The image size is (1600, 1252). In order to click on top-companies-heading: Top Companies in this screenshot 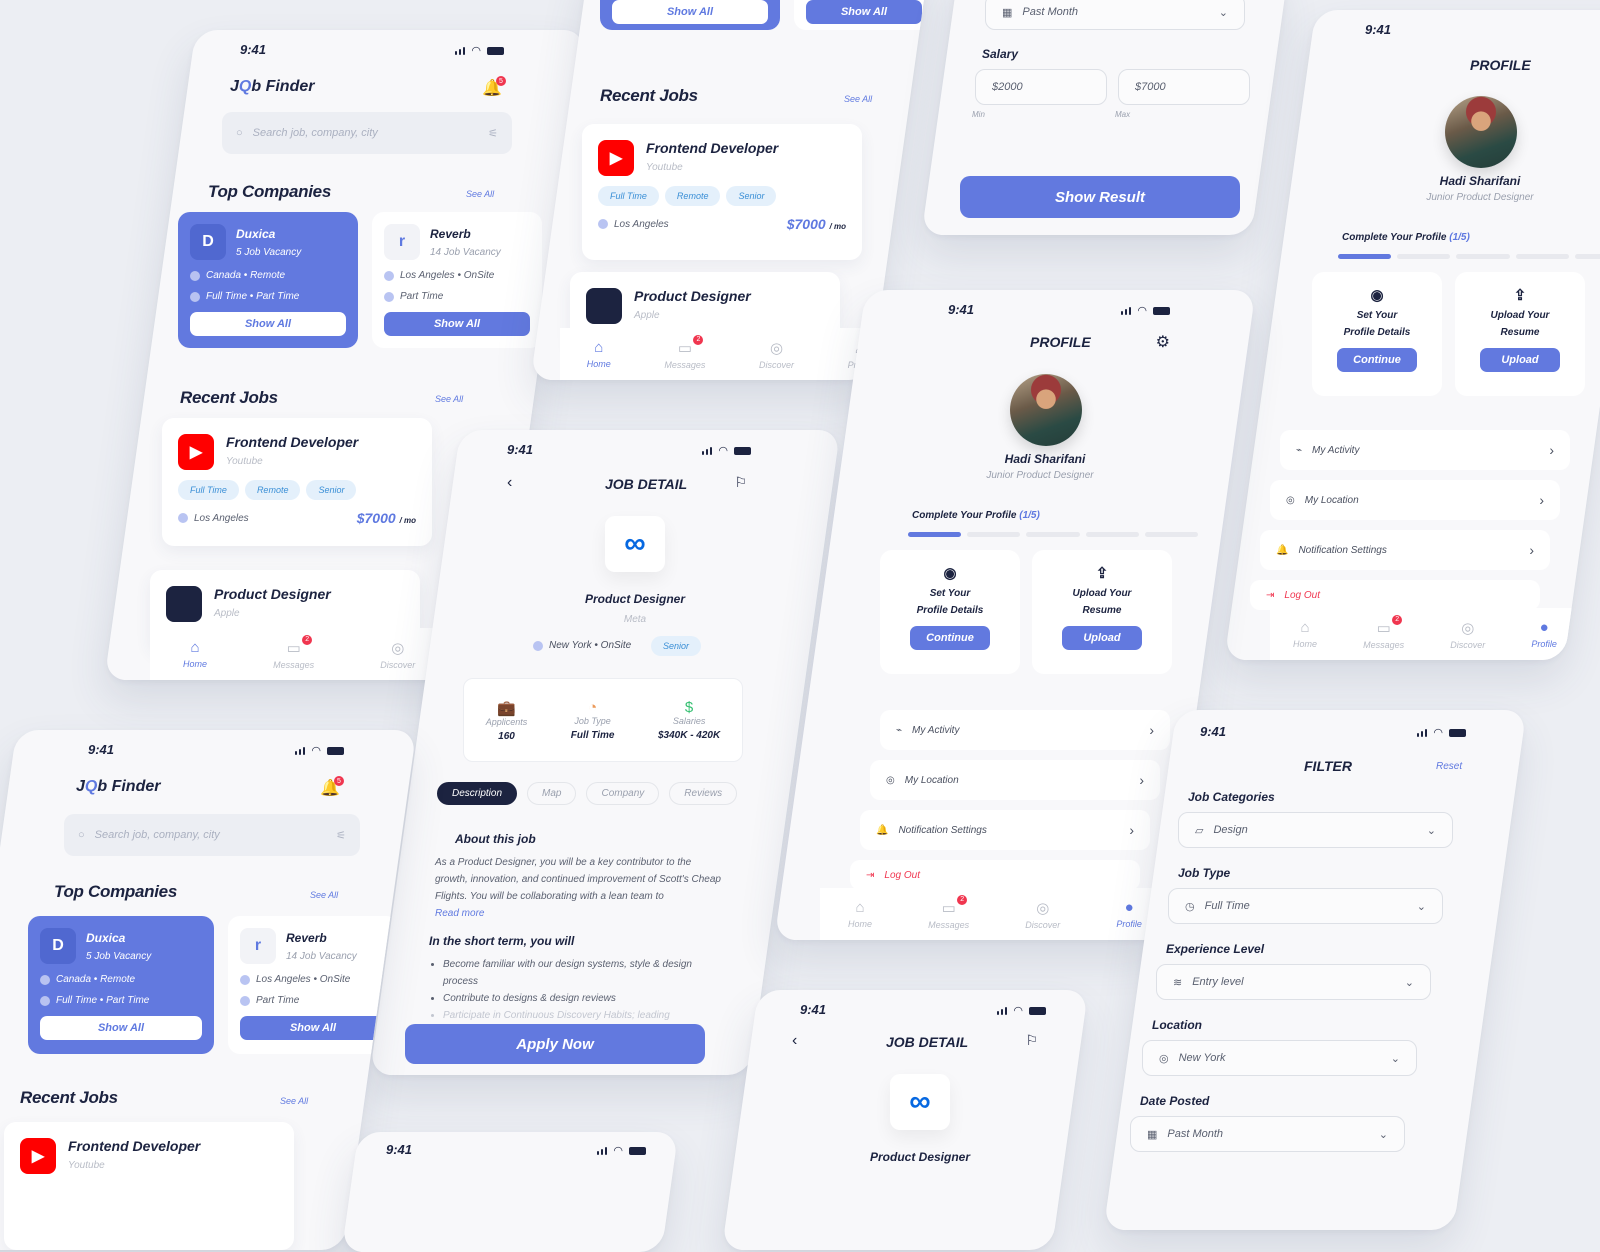, I will do `click(269, 191)`.